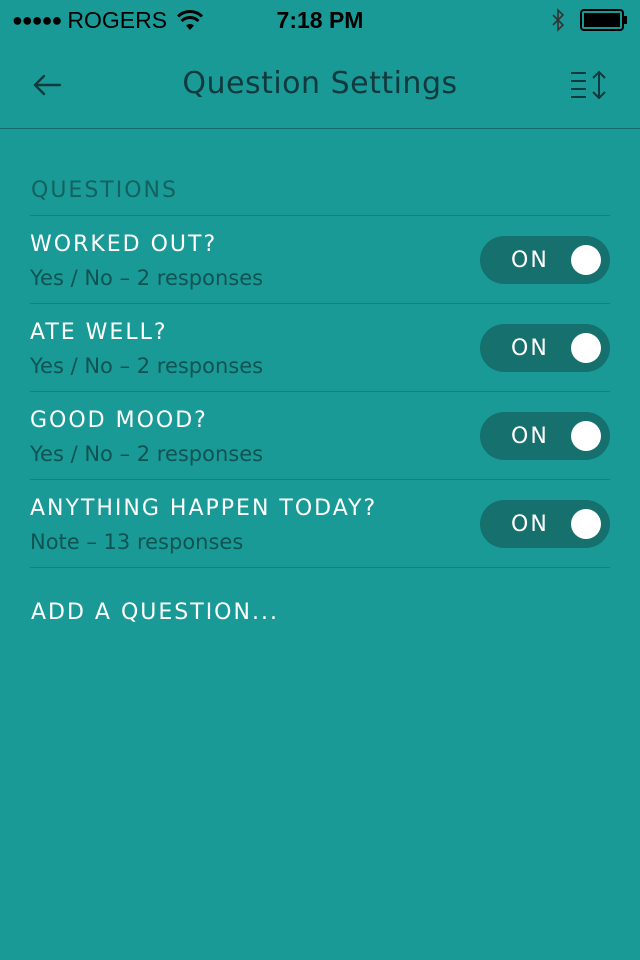  I want to click on question-row-ate-well: ATE WELL? Yes / No – 2 responses ON, so click(320, 348).